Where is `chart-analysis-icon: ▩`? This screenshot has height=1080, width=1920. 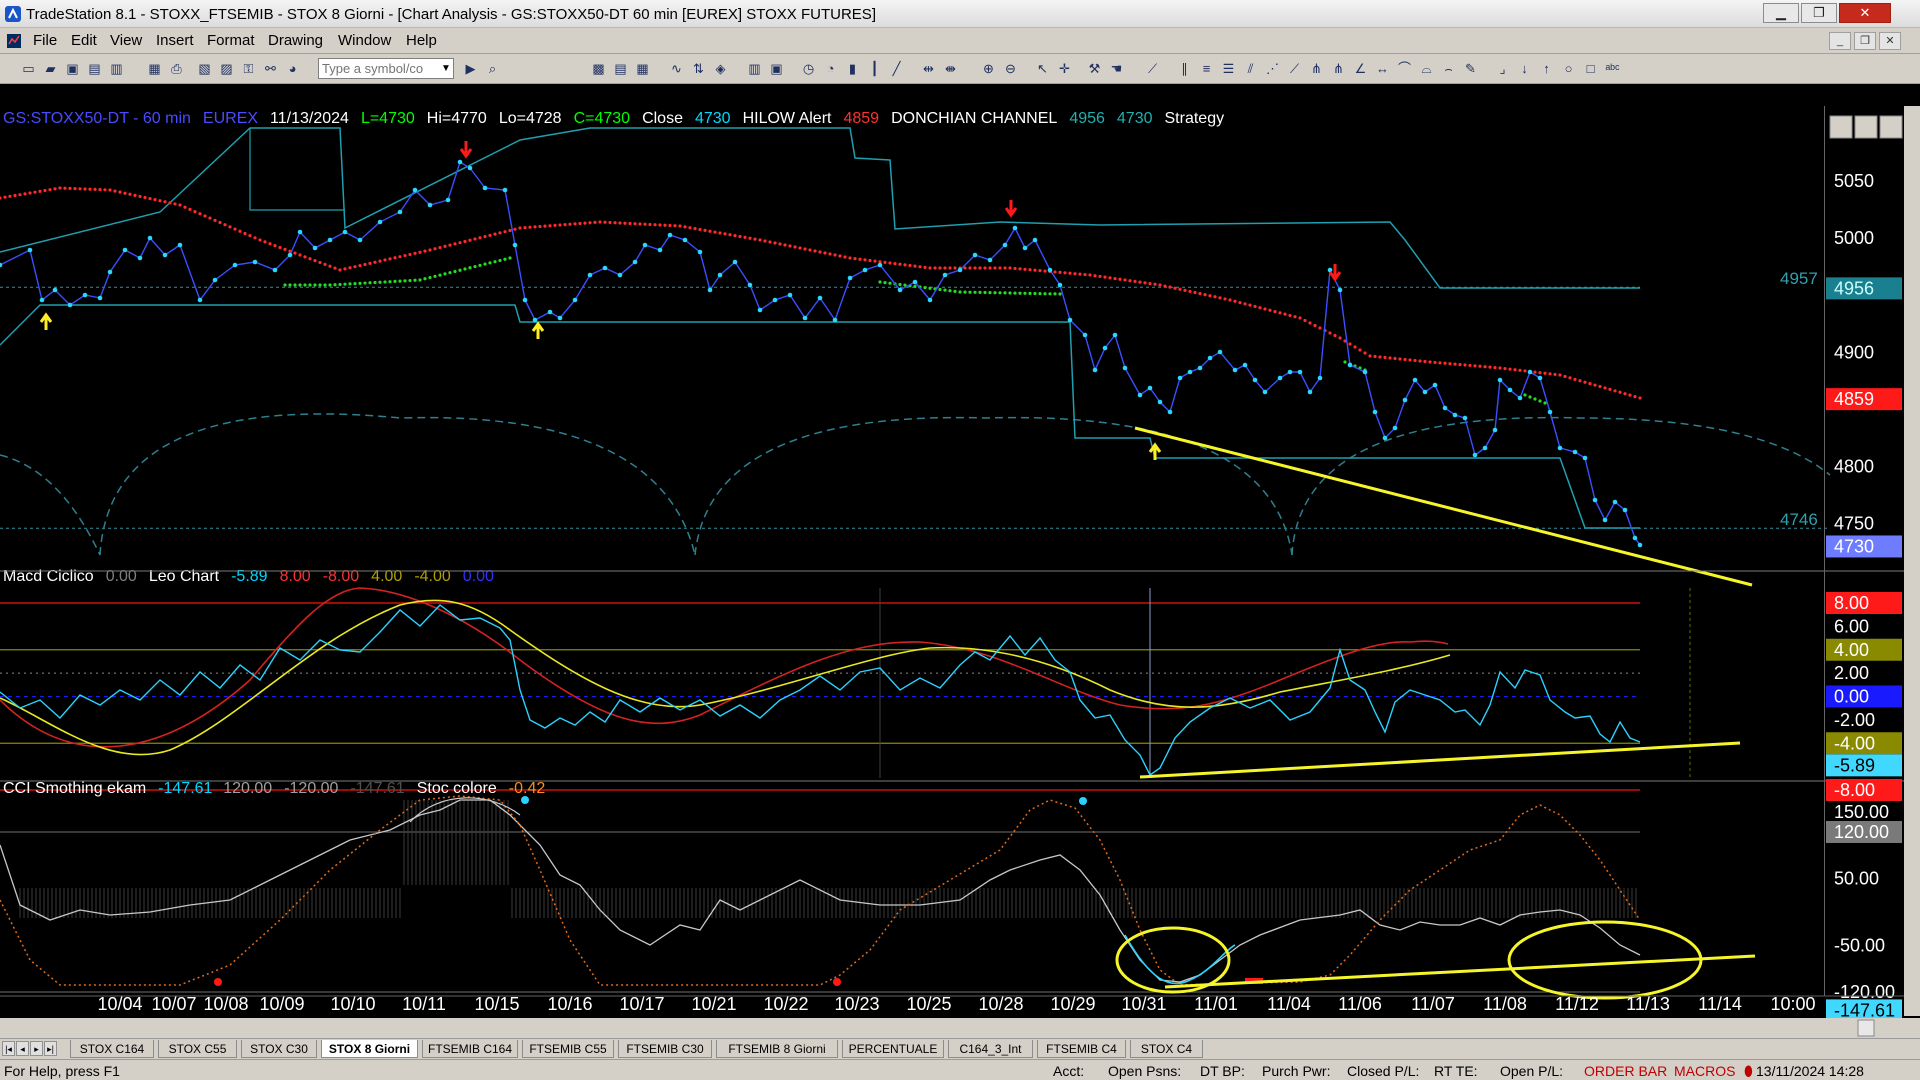 chart-analysis-icon: ▩ is located at coordinates (598, 68).